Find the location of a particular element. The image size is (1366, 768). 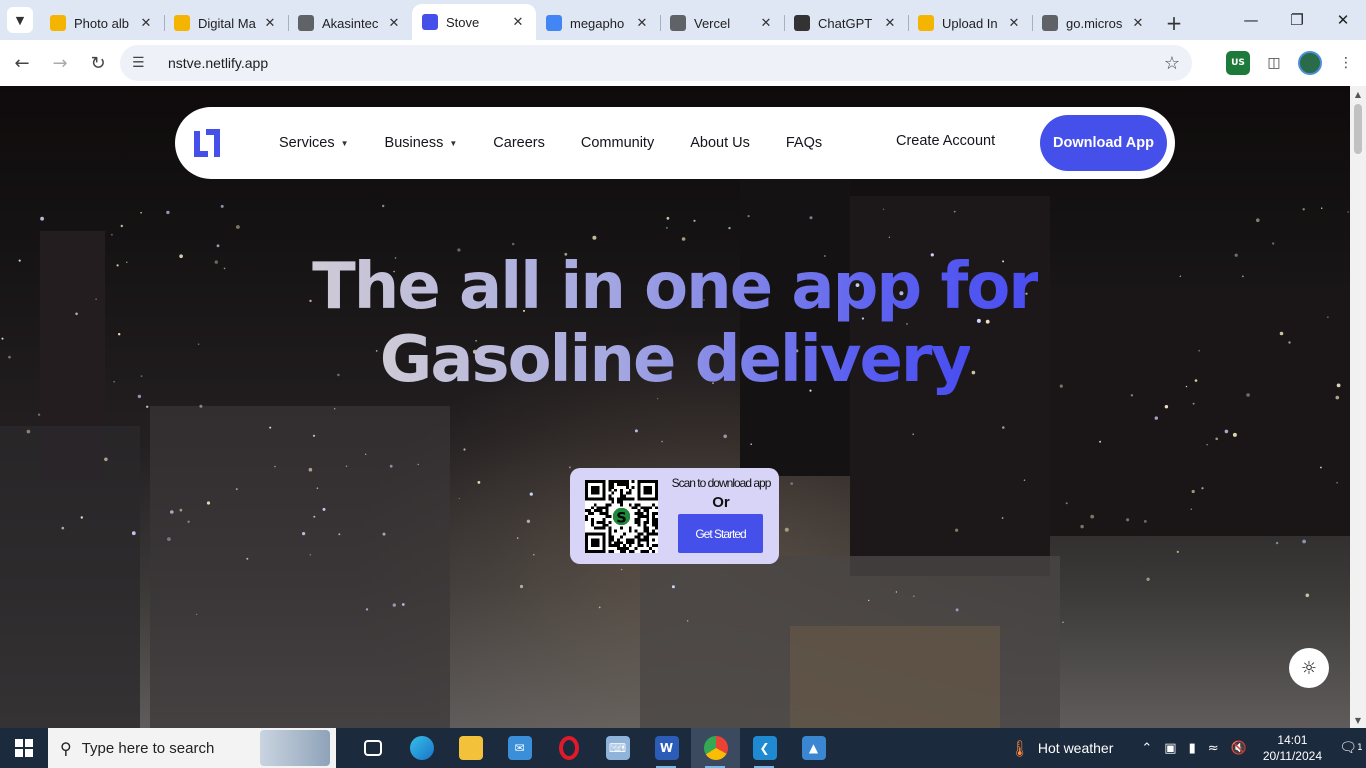

browser-tab: Photo alb ✕ is located at coordinates (102, 23).